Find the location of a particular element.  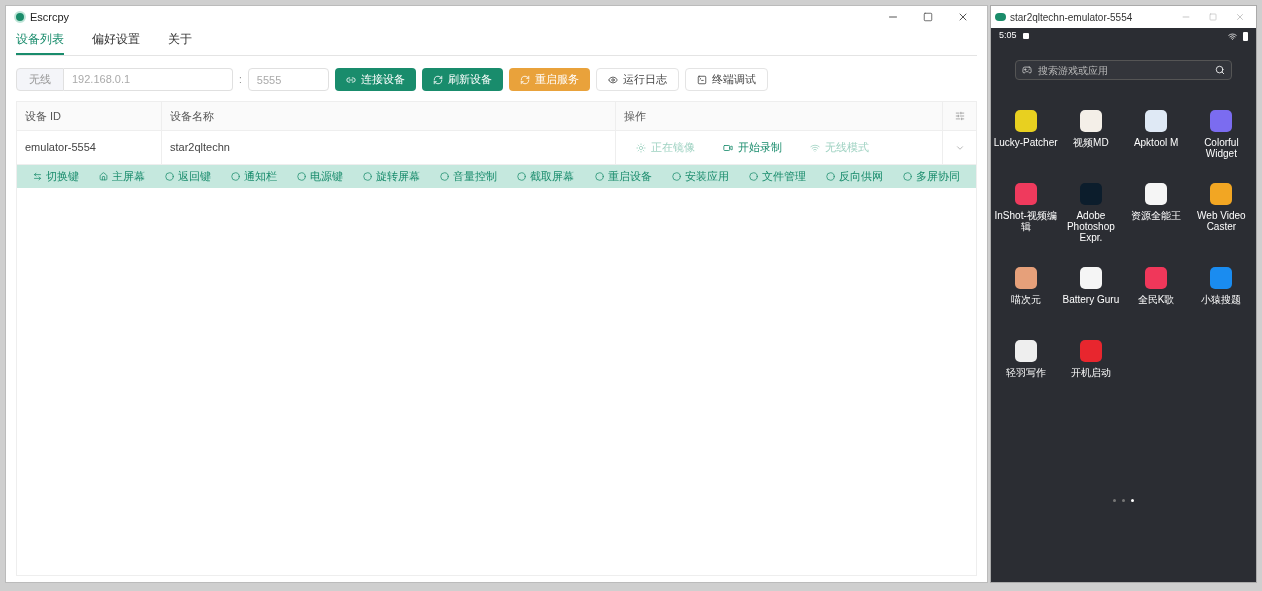

battery-icon is located at coordinates (1245, 36).